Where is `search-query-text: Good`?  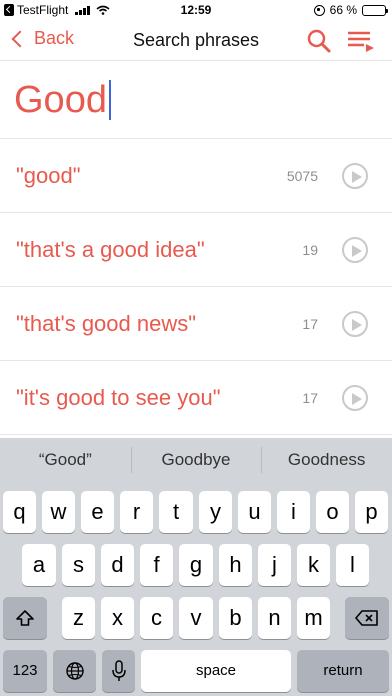
search-query-text: Good is located at coordinates (60, 100).